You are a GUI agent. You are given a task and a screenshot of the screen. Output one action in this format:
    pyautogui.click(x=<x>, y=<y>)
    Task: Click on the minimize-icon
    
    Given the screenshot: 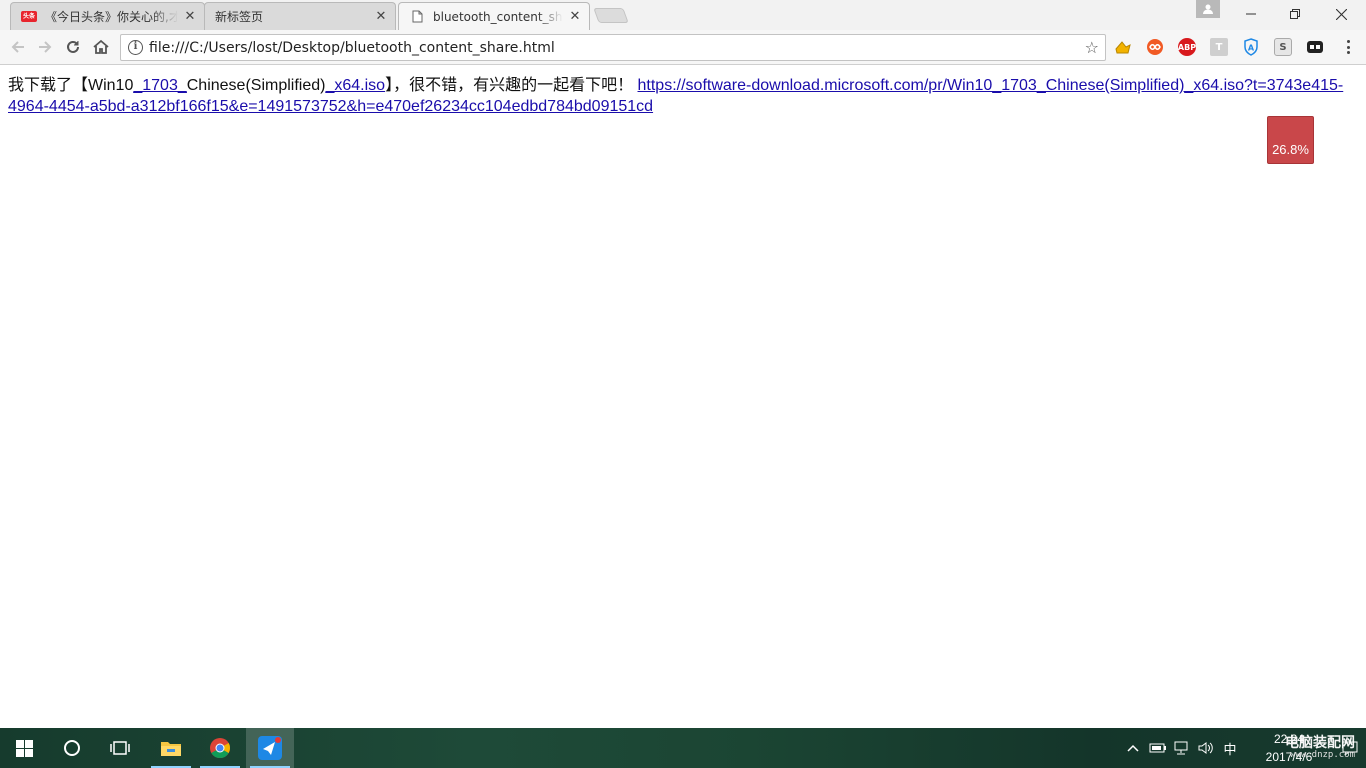 What is the action you would take?
    pyautogui.click(x=1251, y=14)
    